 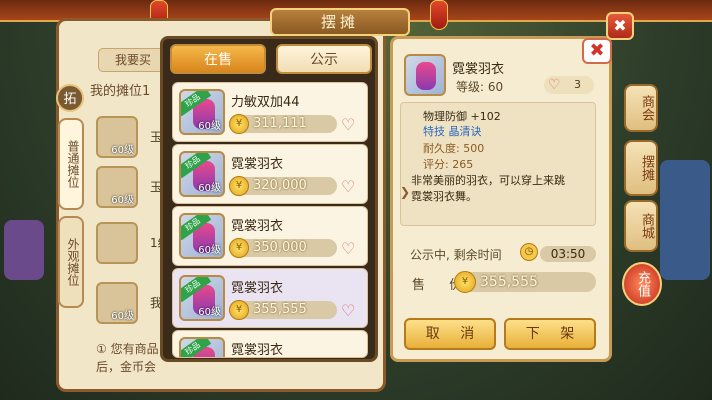 I want to click on list-item-selected: 珍品 60级 霓裳羽衣 ¥355,555 ♡, so click(x=270, y=298).